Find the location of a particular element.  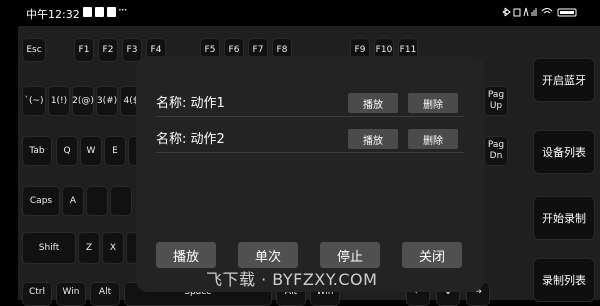

side-panel: 开启蓝牙 设备列表 开始录制 录制列表 is located at coordinates (564, 164).